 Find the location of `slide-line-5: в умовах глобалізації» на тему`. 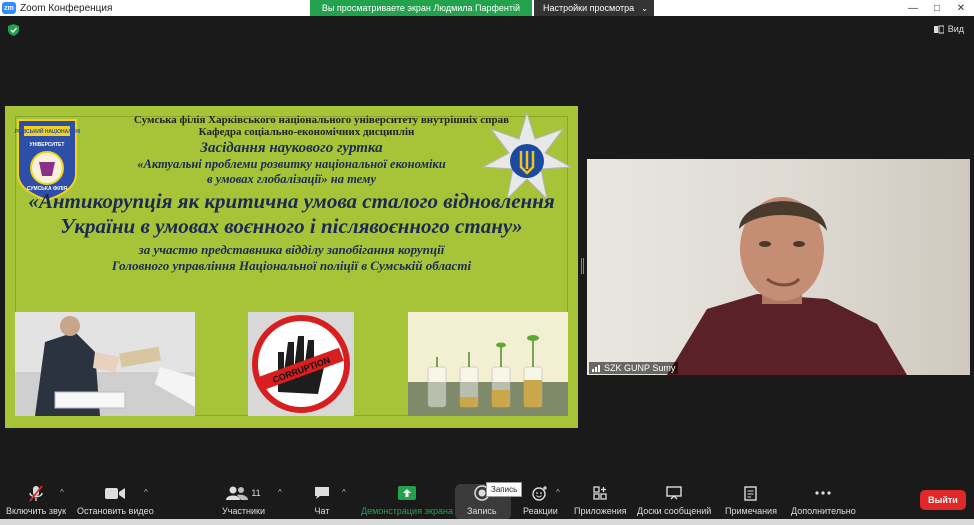

slide-line-5: в умовах глобалізації» на тему is located at coordinates (291, 179).